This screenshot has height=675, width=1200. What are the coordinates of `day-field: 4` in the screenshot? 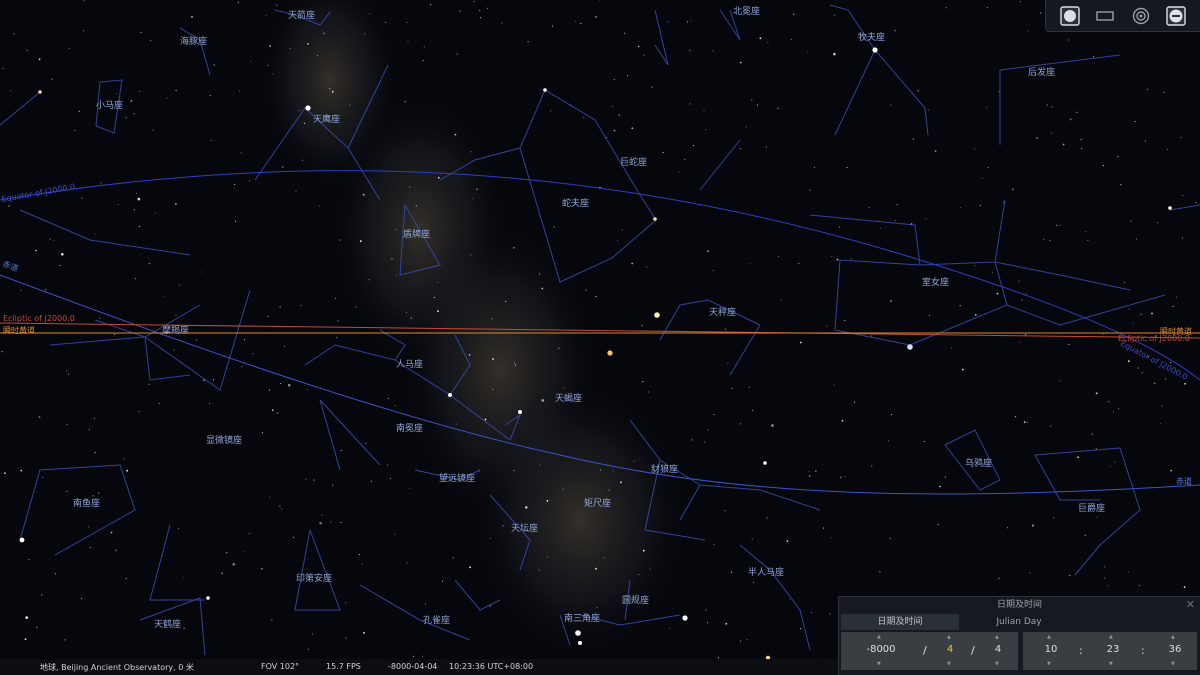 It's located at (998, 649).